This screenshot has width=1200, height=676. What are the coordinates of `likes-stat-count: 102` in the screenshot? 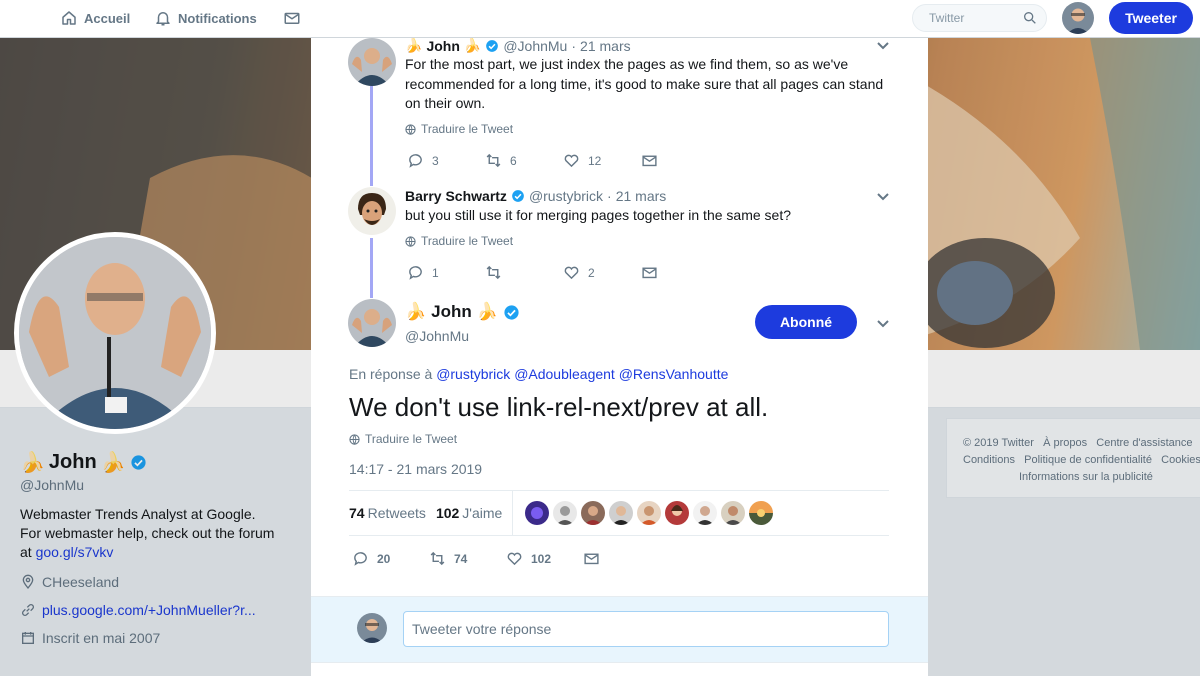 It's located at (447, 513).